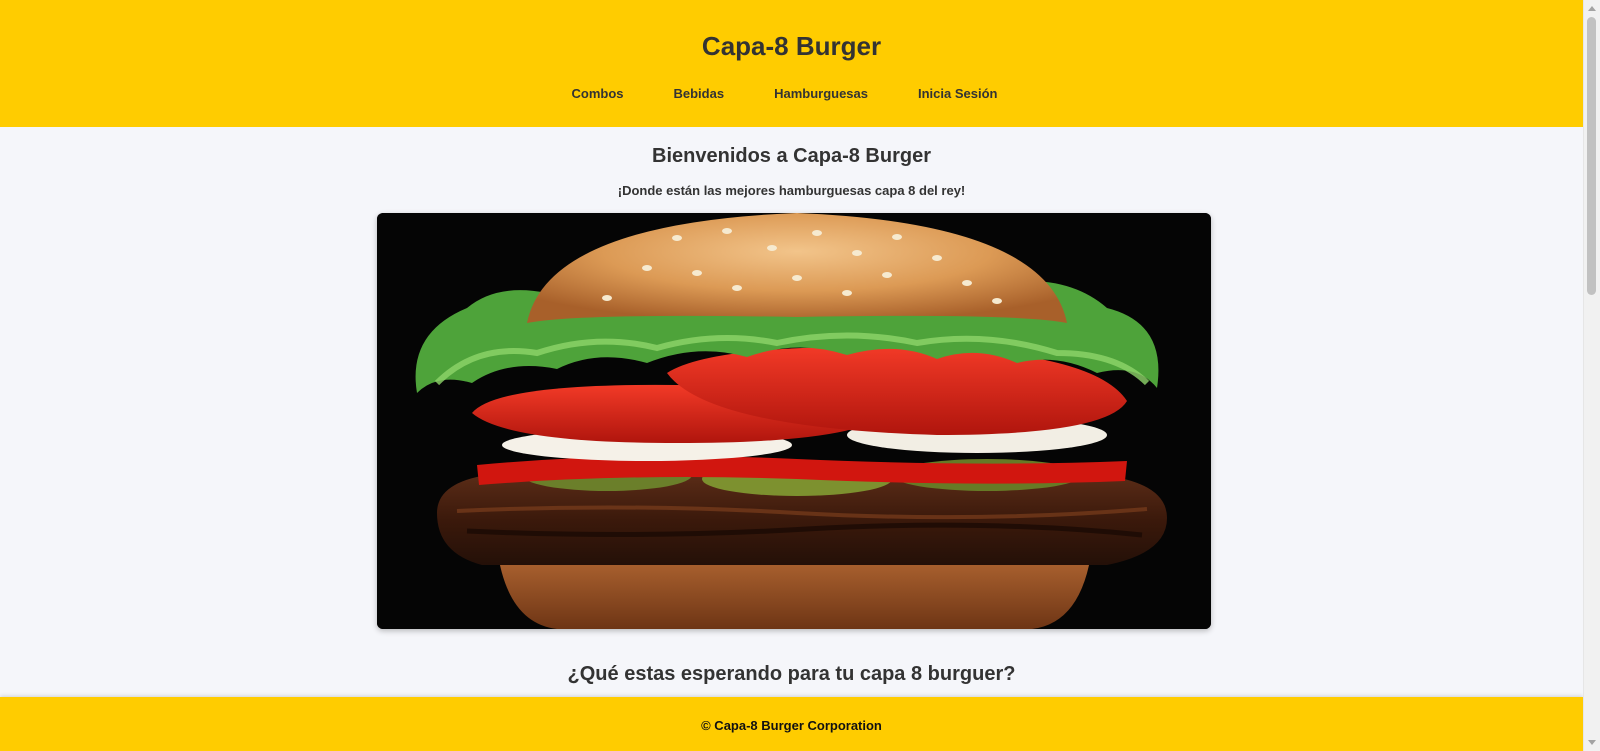 The width and height of the screenshot is (1600, 751). I want to click on scroll-up-icon, so click(1592, 8).